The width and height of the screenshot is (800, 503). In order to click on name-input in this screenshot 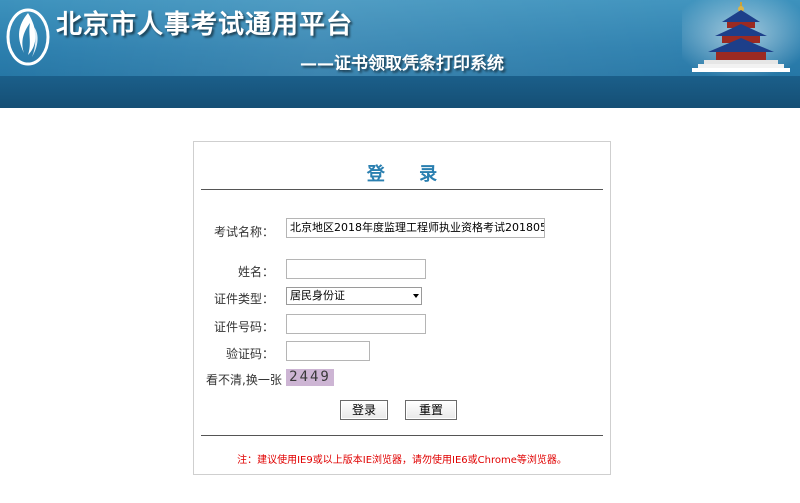, I will do `click(356, 269)`.